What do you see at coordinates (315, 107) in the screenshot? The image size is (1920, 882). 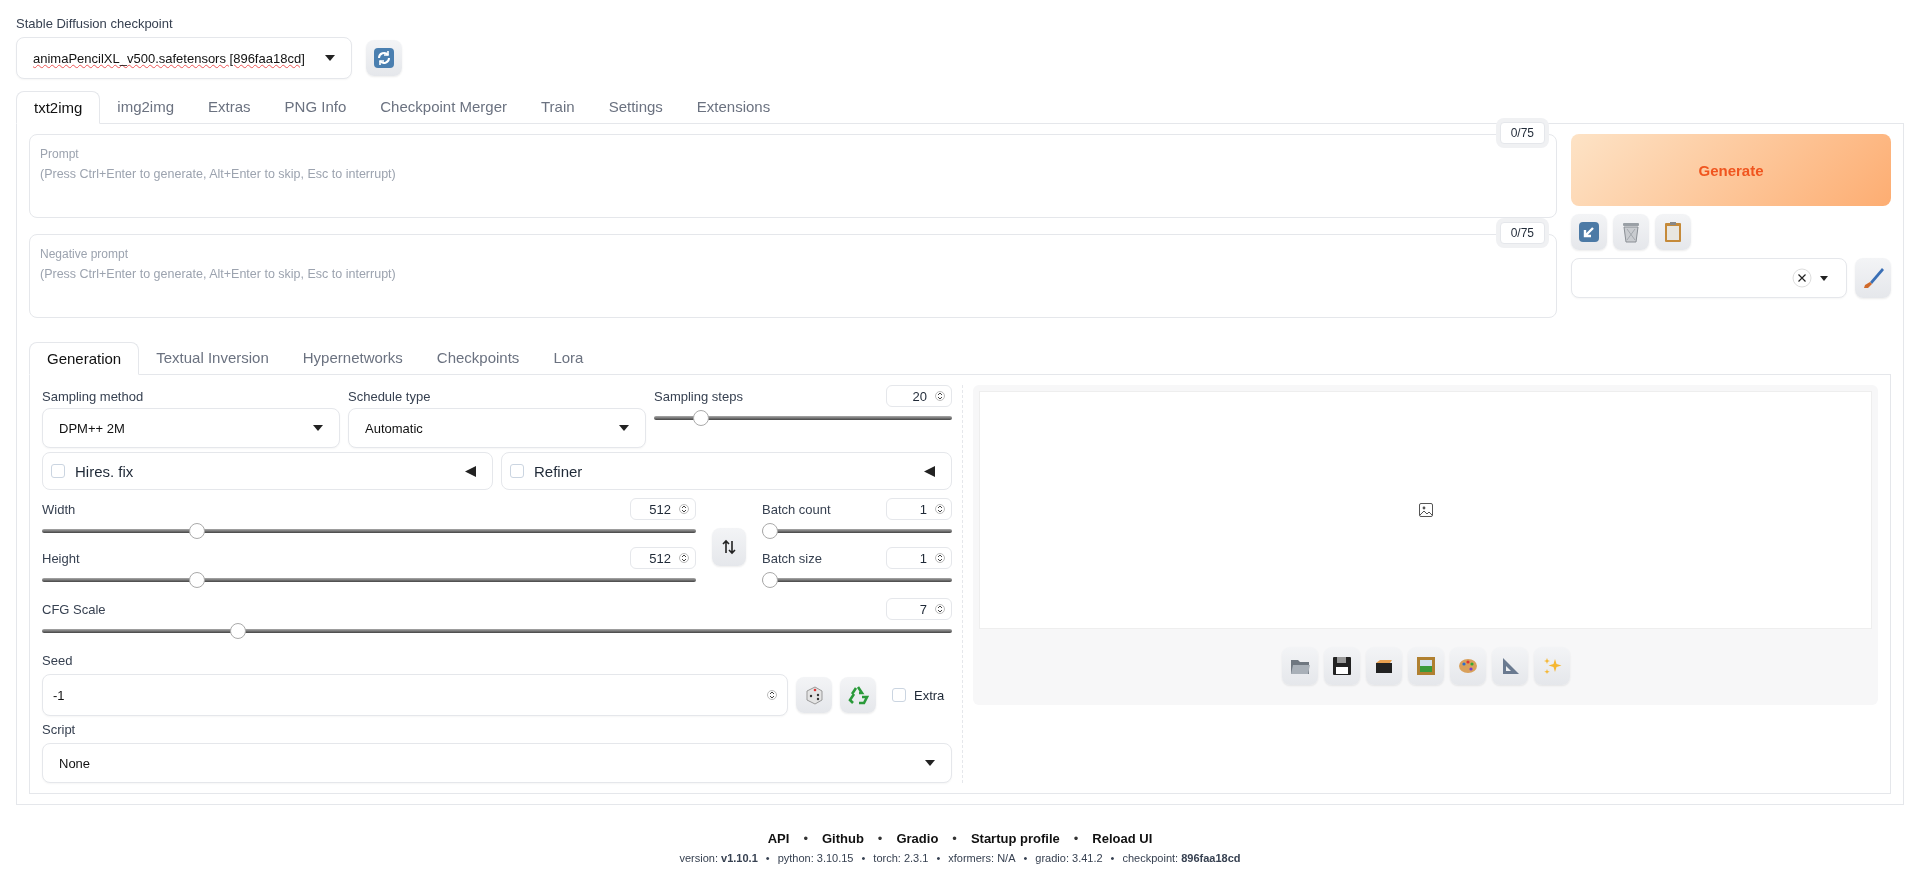 I see `tab: PNG Info` at bounding box center [315, 107].